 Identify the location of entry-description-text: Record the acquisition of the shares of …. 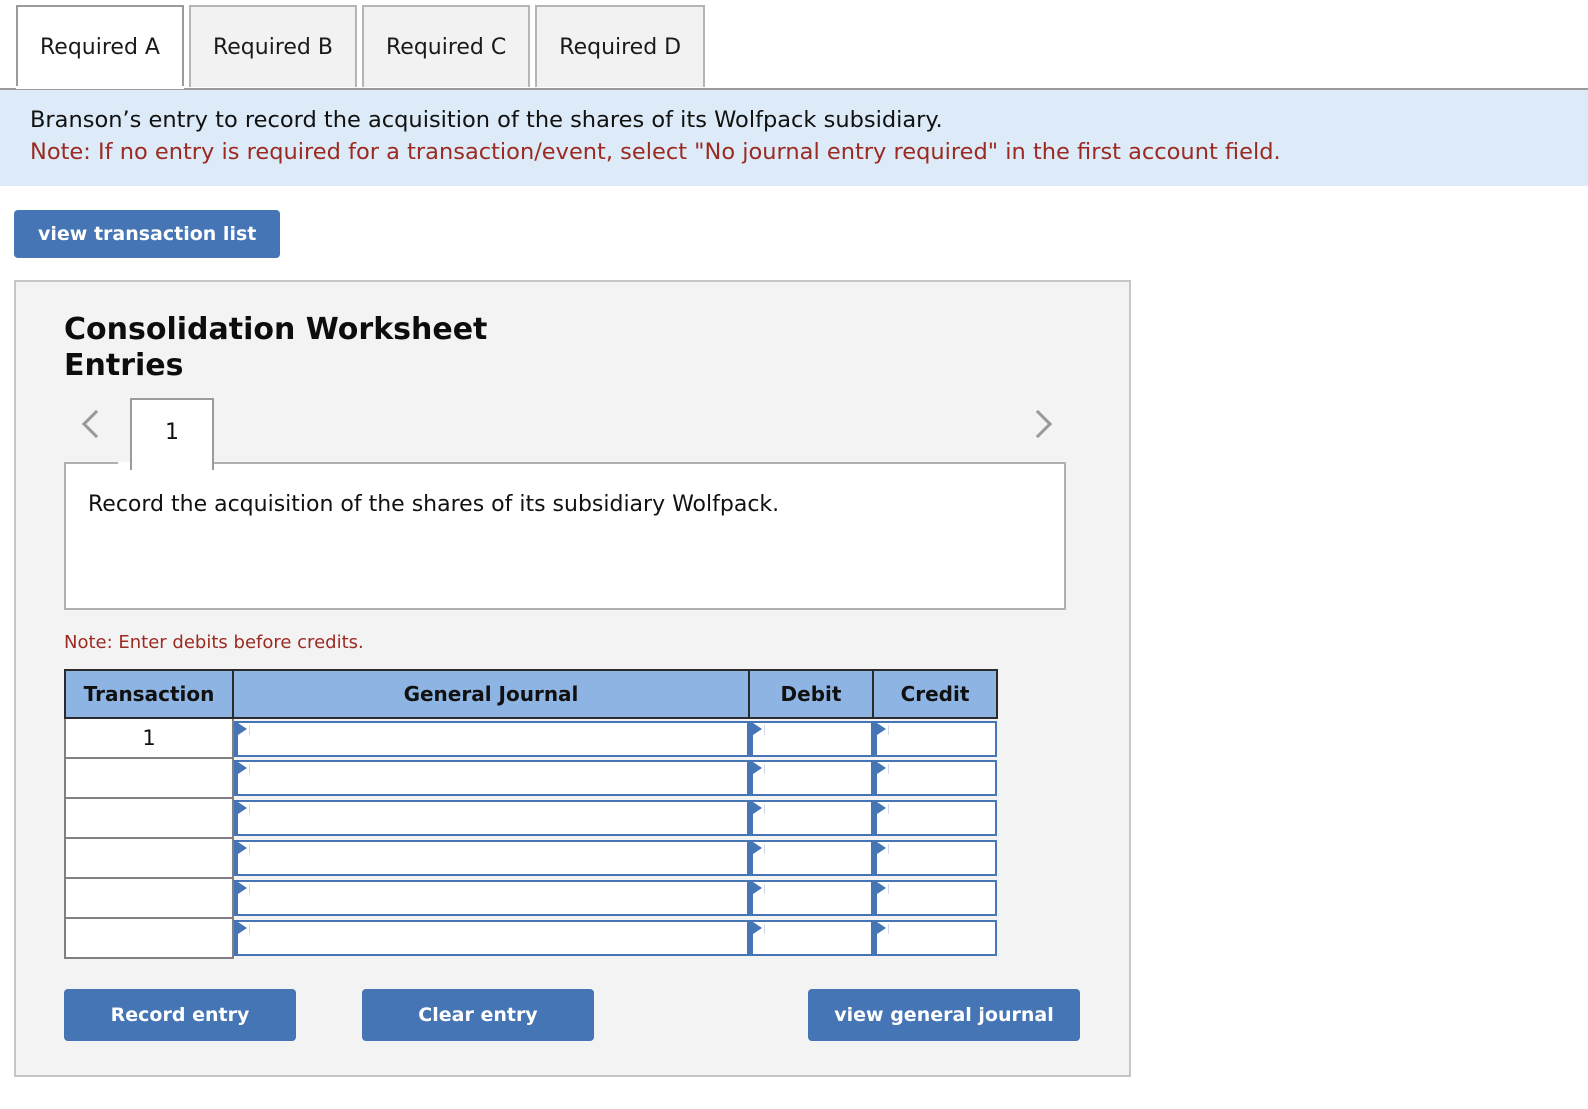
(434, 504).